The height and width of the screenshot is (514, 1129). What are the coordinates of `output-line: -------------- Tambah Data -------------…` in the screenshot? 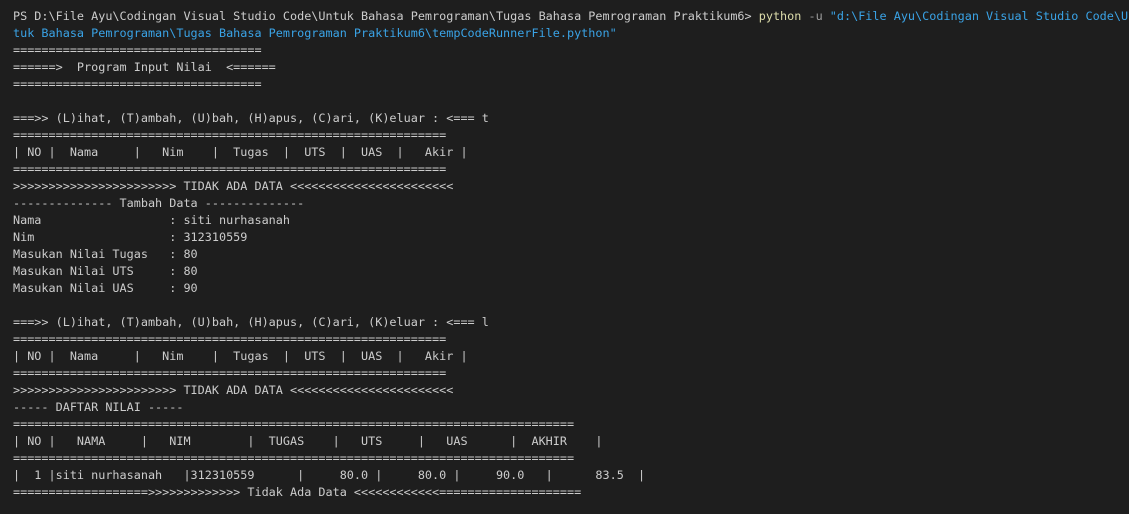 It's located at (159, 203).